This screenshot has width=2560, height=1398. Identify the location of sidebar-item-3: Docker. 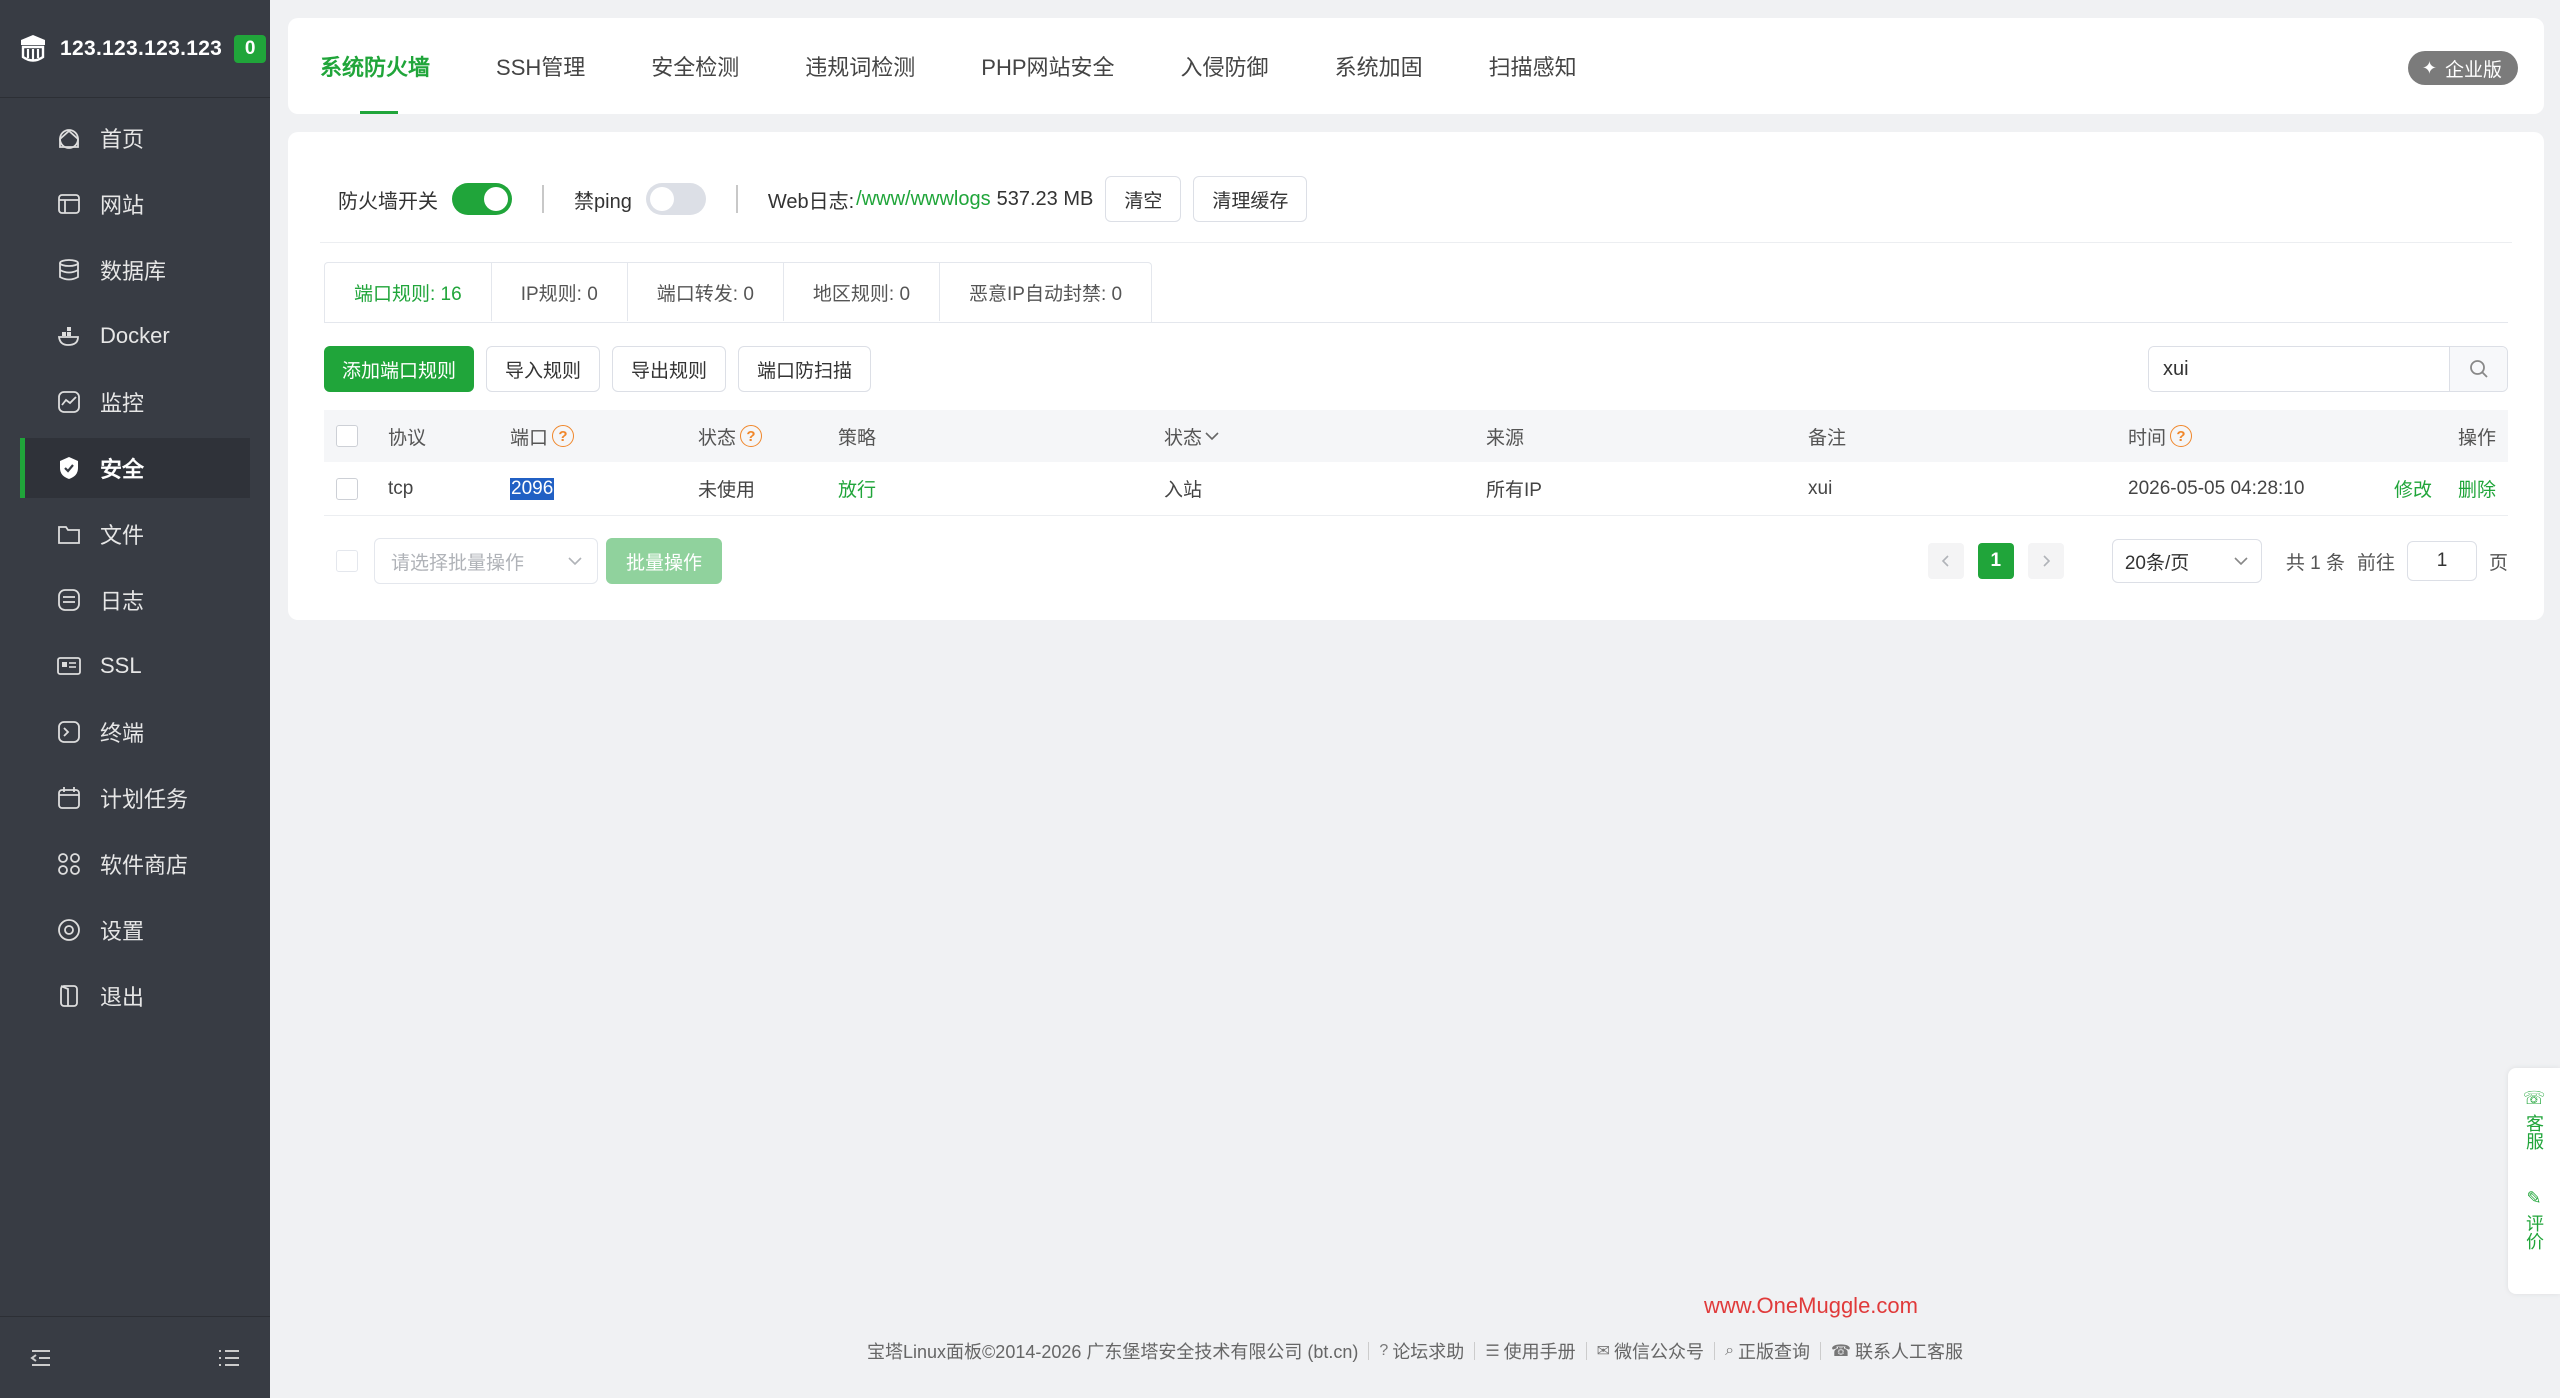
(135, 336).